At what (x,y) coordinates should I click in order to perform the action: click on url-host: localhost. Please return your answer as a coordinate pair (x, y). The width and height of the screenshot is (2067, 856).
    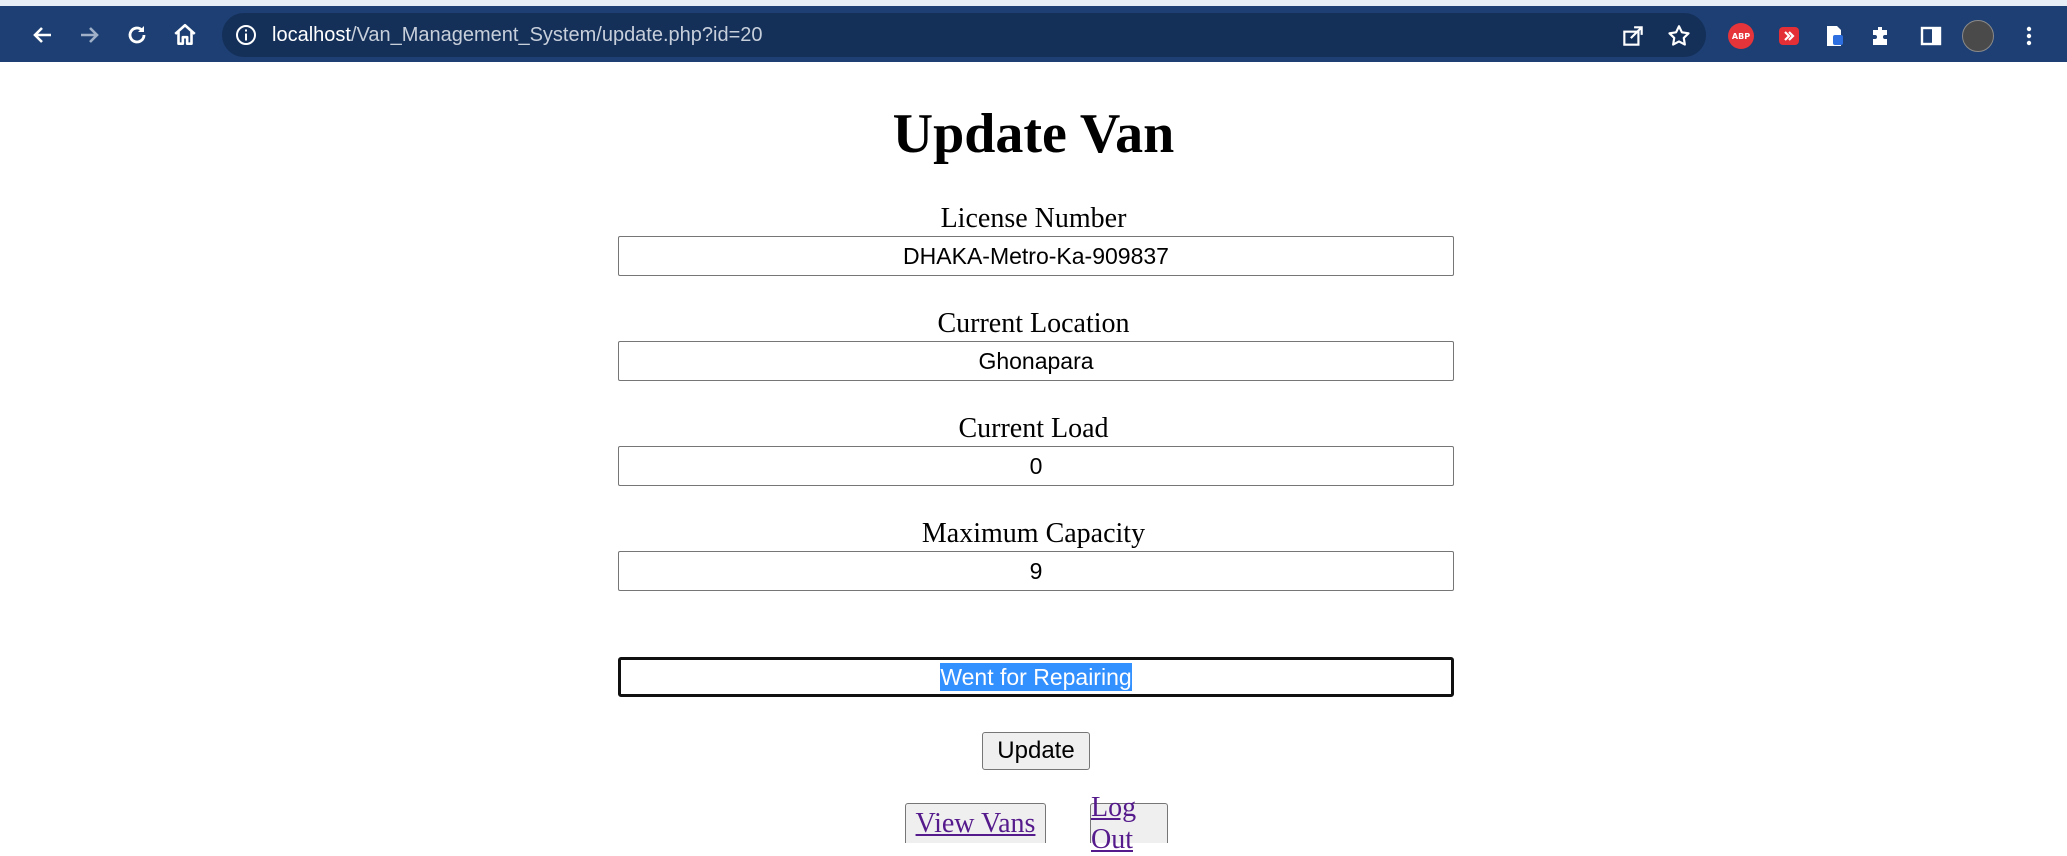
    Looking at the image, I should click on (311, 35).